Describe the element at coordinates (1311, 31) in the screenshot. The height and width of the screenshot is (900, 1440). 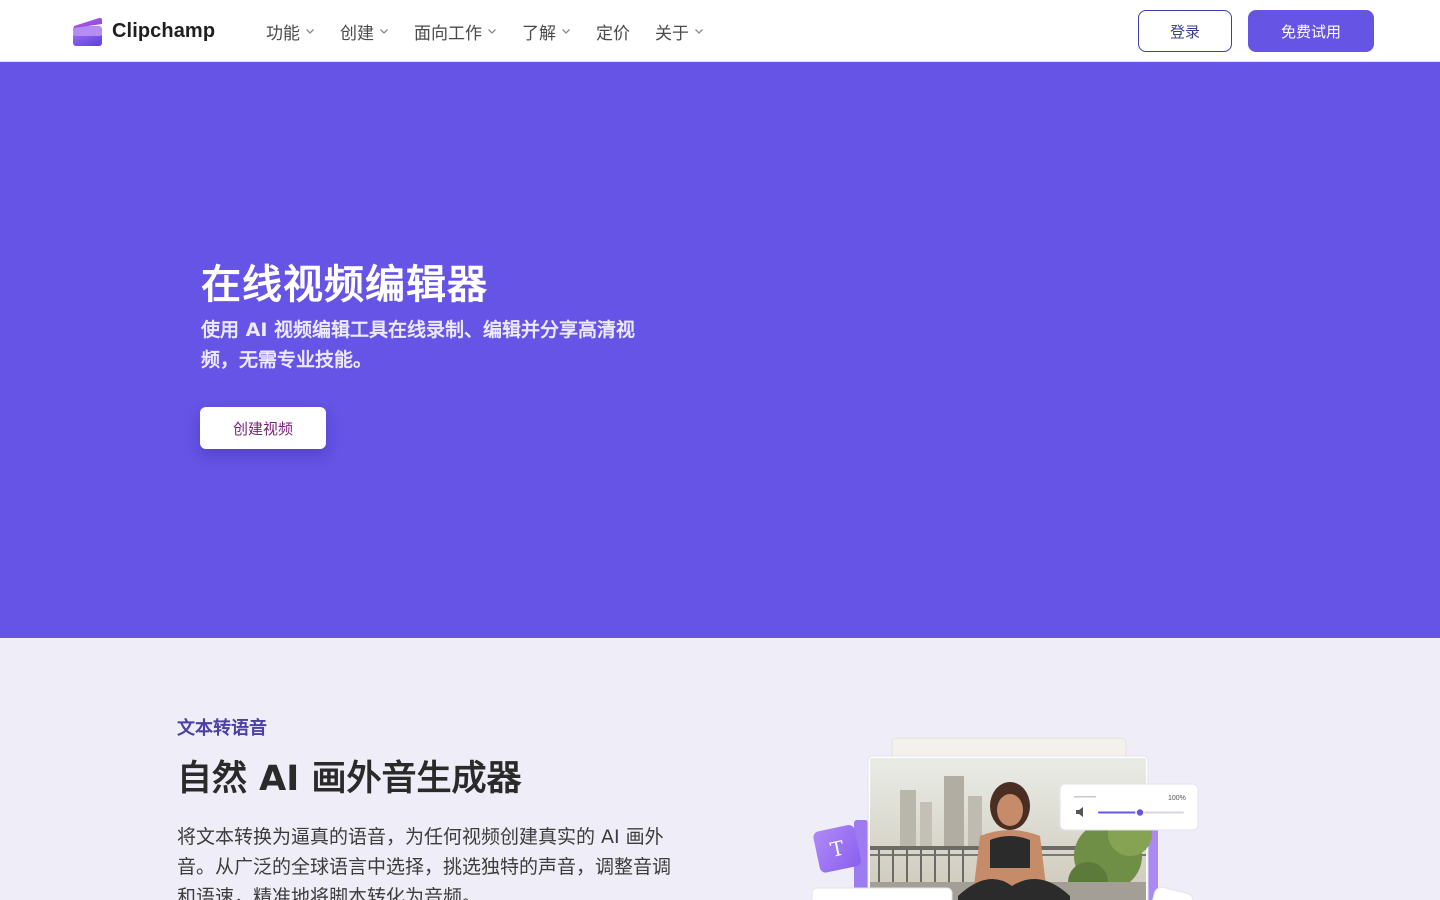
I see `free-trial-button: 免费试用` at that location.